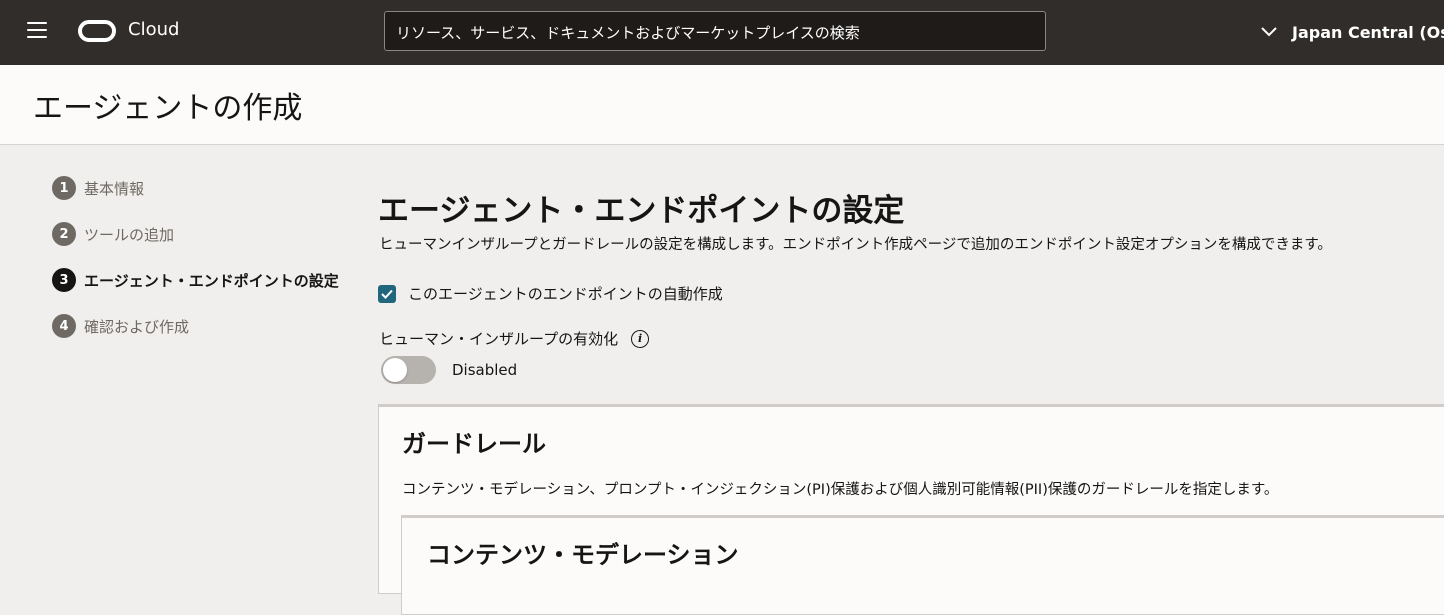  I want to click on content-moderation-panel: コンテンツ・モデレーション, so click(922, 565).